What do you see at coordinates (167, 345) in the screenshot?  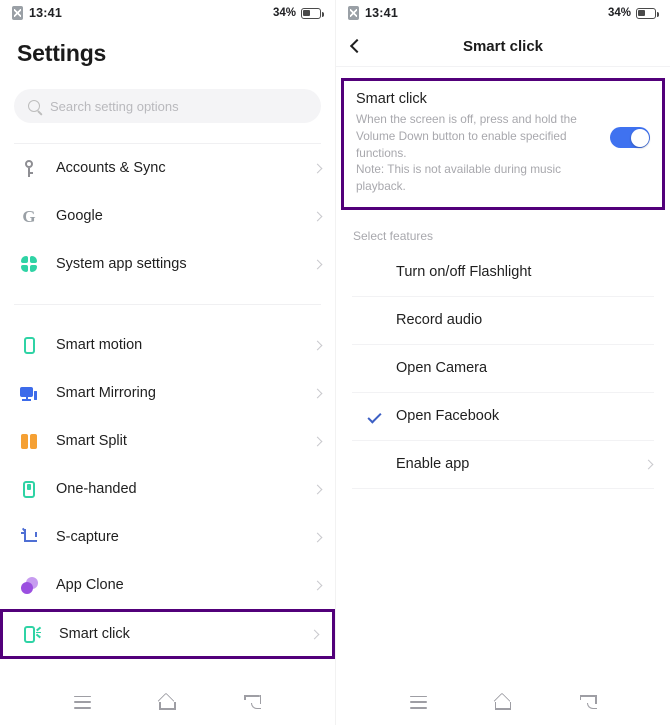 I see `sidebar-item-smart-motion: Smart motion` at bounding box center [167, 345].